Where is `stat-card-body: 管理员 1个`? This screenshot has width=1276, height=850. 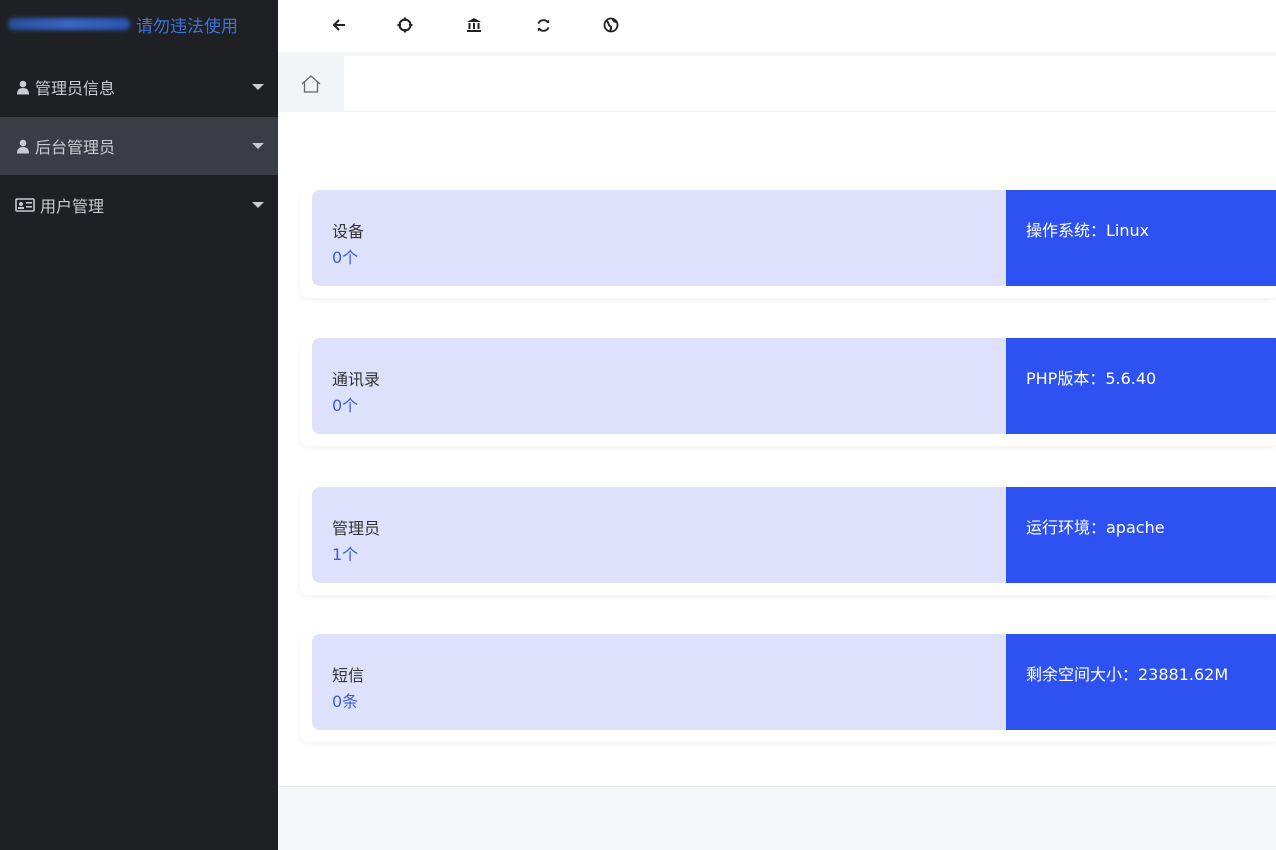 stat-card-body: 管理员 1个 is located at coordinates (659, 535).